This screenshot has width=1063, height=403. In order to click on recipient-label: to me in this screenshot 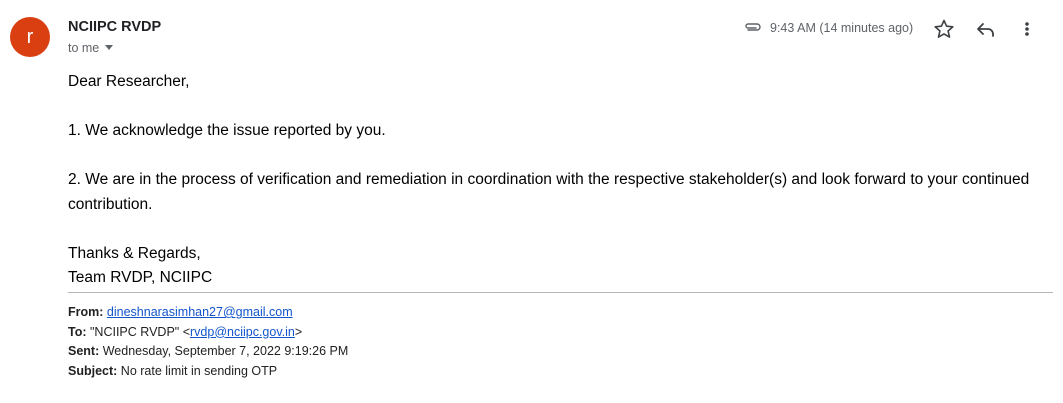, I will do `click(84, 48)`.